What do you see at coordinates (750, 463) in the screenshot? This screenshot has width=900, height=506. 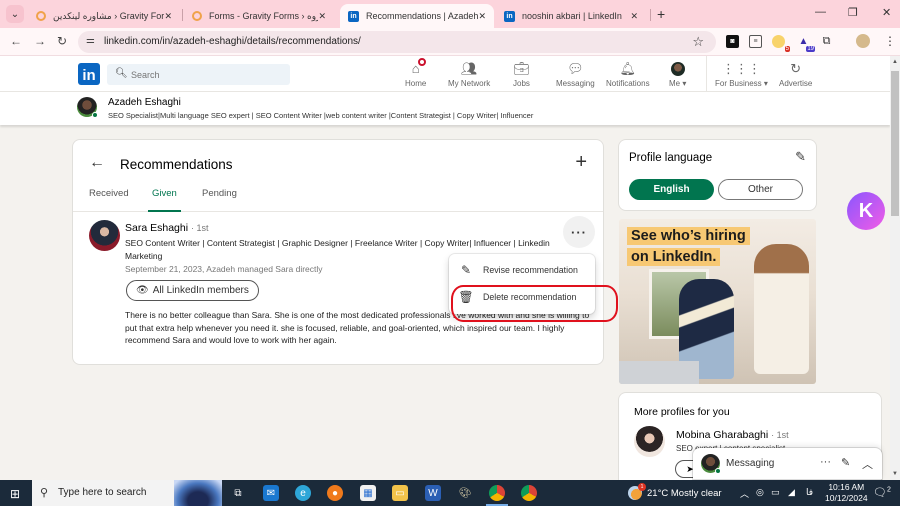 I see `messaging-label: Messaging` at bounding box center [750, 463].